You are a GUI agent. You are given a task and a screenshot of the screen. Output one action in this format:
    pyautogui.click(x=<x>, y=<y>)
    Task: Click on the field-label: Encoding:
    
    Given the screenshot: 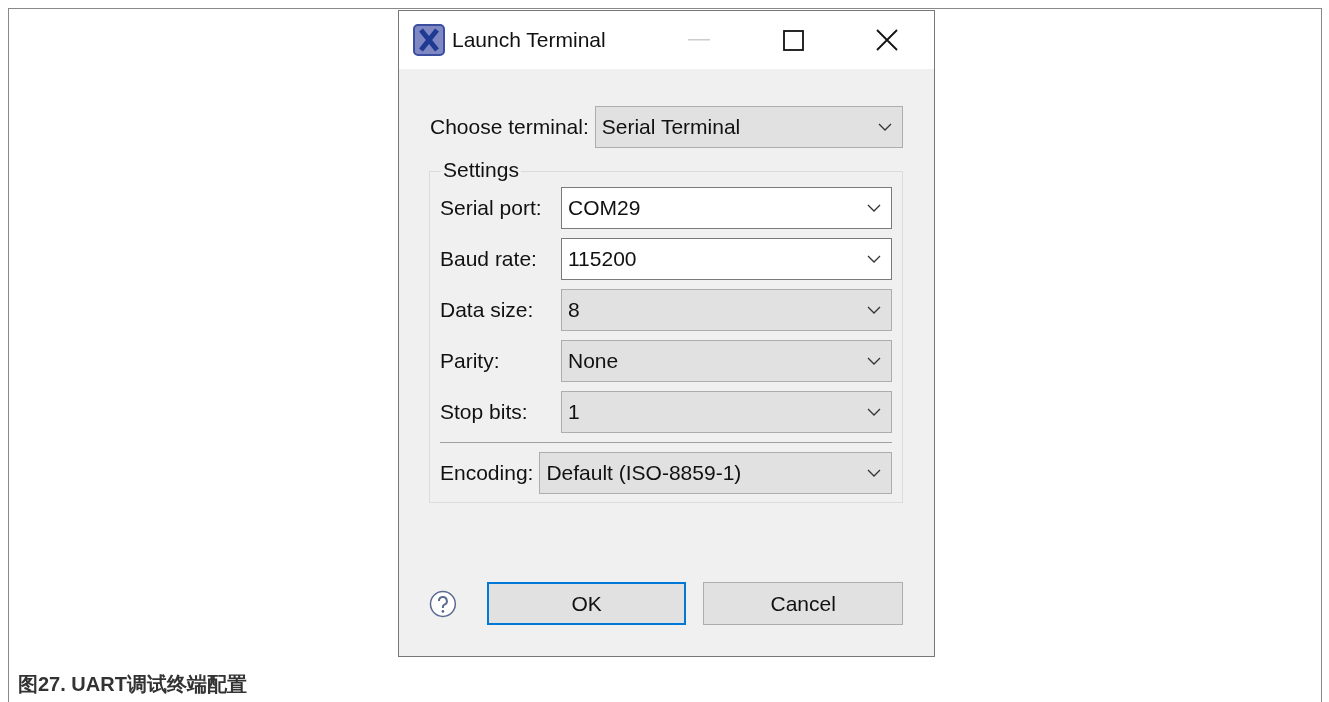 What is the action you would take?
    pyautogui.click(x=487, y=473)
    